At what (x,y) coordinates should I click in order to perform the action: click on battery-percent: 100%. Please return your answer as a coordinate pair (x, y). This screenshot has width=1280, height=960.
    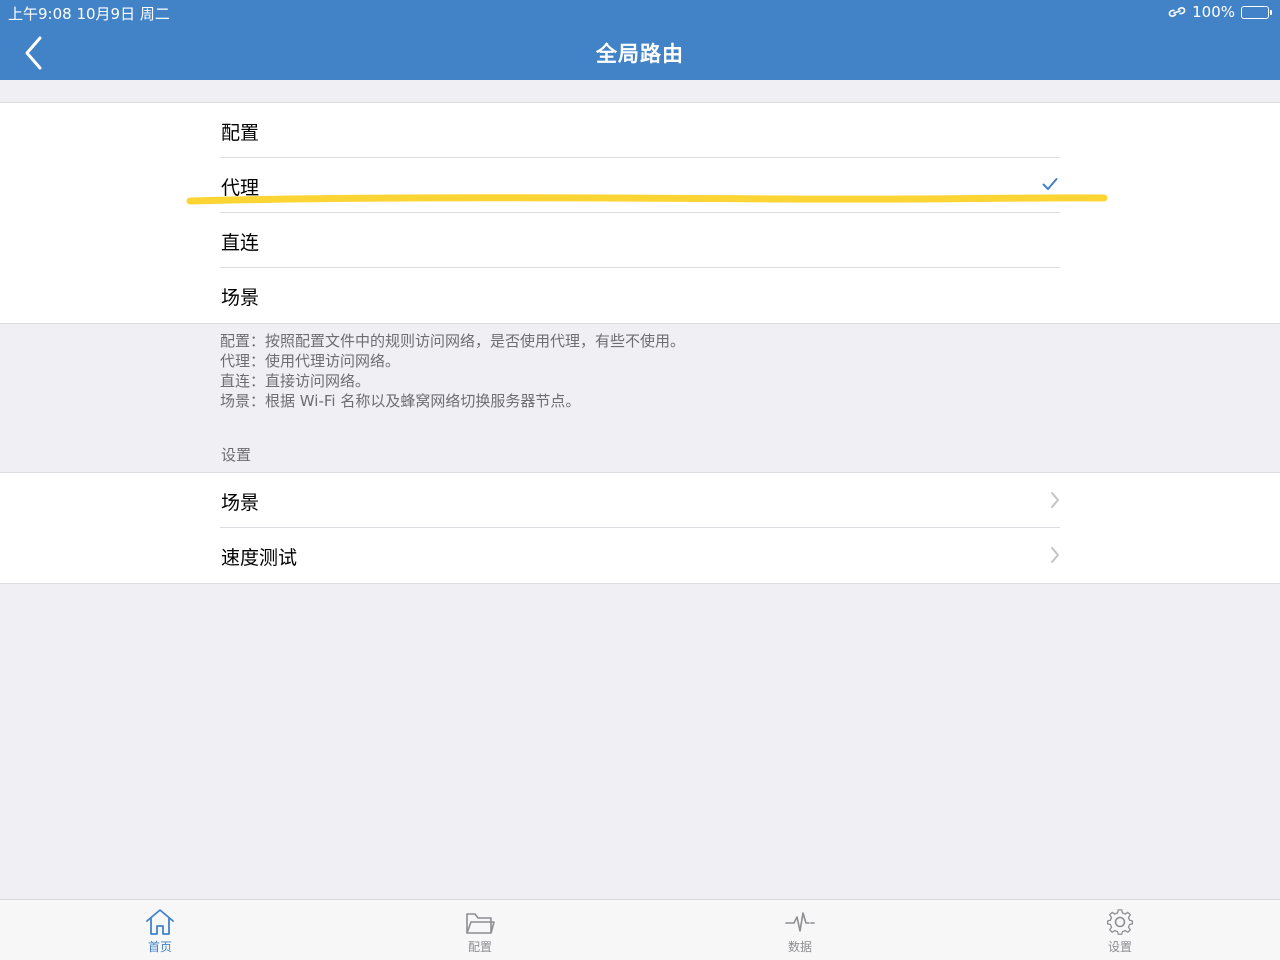
    Looking at the image, I should click on (1213, 12).